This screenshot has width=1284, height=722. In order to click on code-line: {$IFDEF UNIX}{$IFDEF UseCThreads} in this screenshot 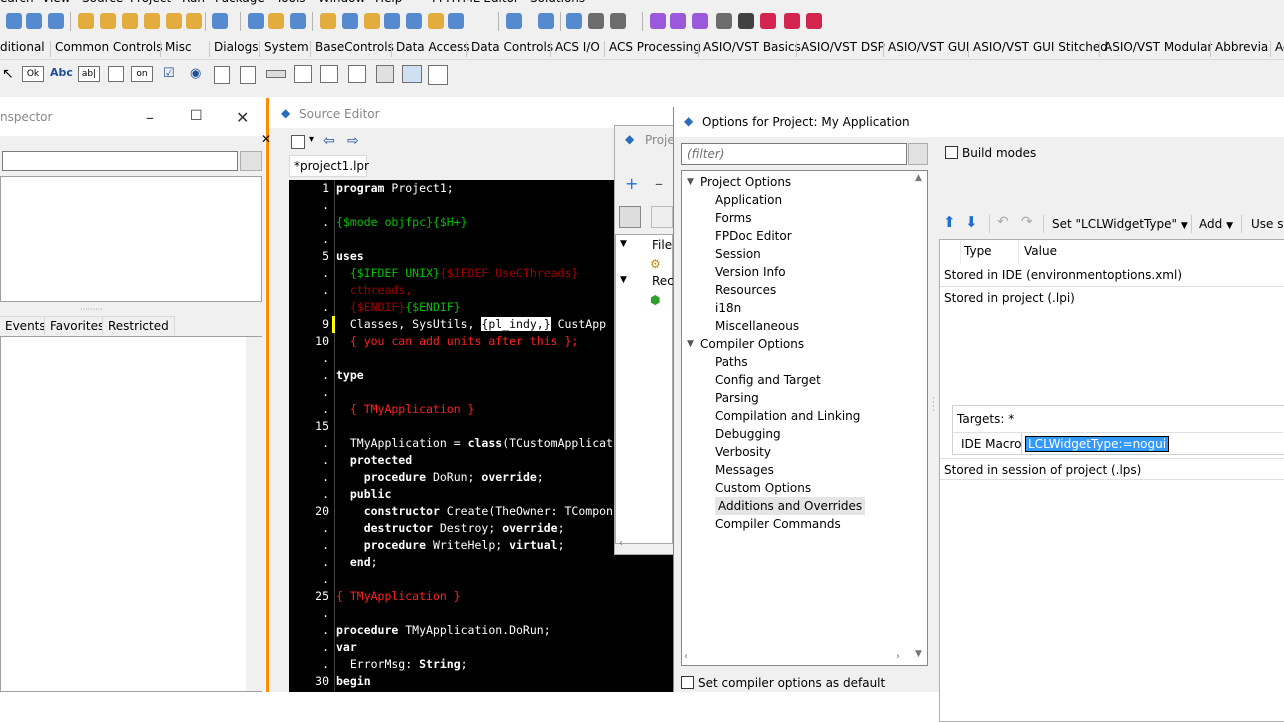, I will do `click(457, 273)`.